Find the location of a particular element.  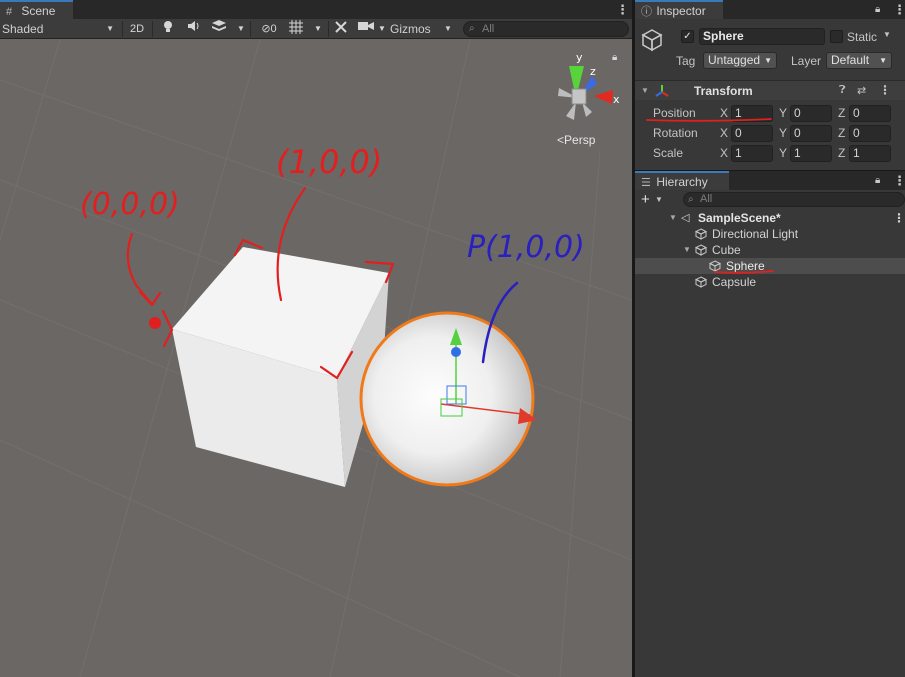

scene-search-placeholder: All is located at coordinates (488, 29).